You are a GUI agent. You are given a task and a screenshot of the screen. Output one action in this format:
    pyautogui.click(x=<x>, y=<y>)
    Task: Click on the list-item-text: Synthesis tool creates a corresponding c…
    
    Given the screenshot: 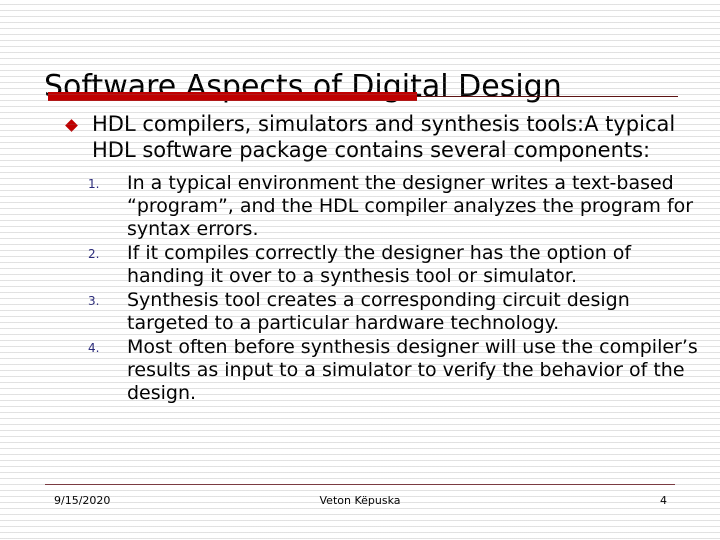 What is the action you would take?
    pyautogui.click(x=378, y=311)
    